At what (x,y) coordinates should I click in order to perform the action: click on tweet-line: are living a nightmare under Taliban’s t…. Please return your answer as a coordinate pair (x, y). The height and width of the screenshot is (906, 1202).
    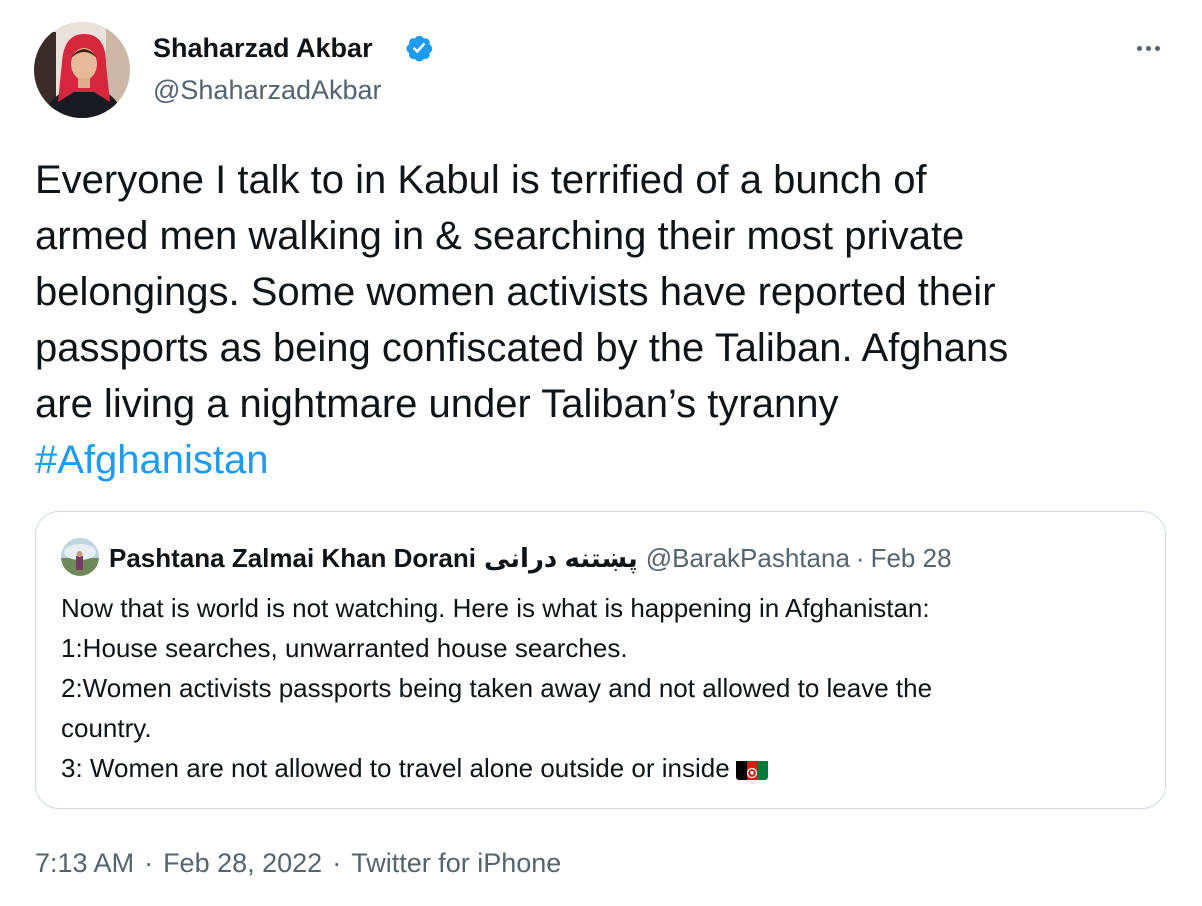
    Looking at the image, I should click on (437, 404).